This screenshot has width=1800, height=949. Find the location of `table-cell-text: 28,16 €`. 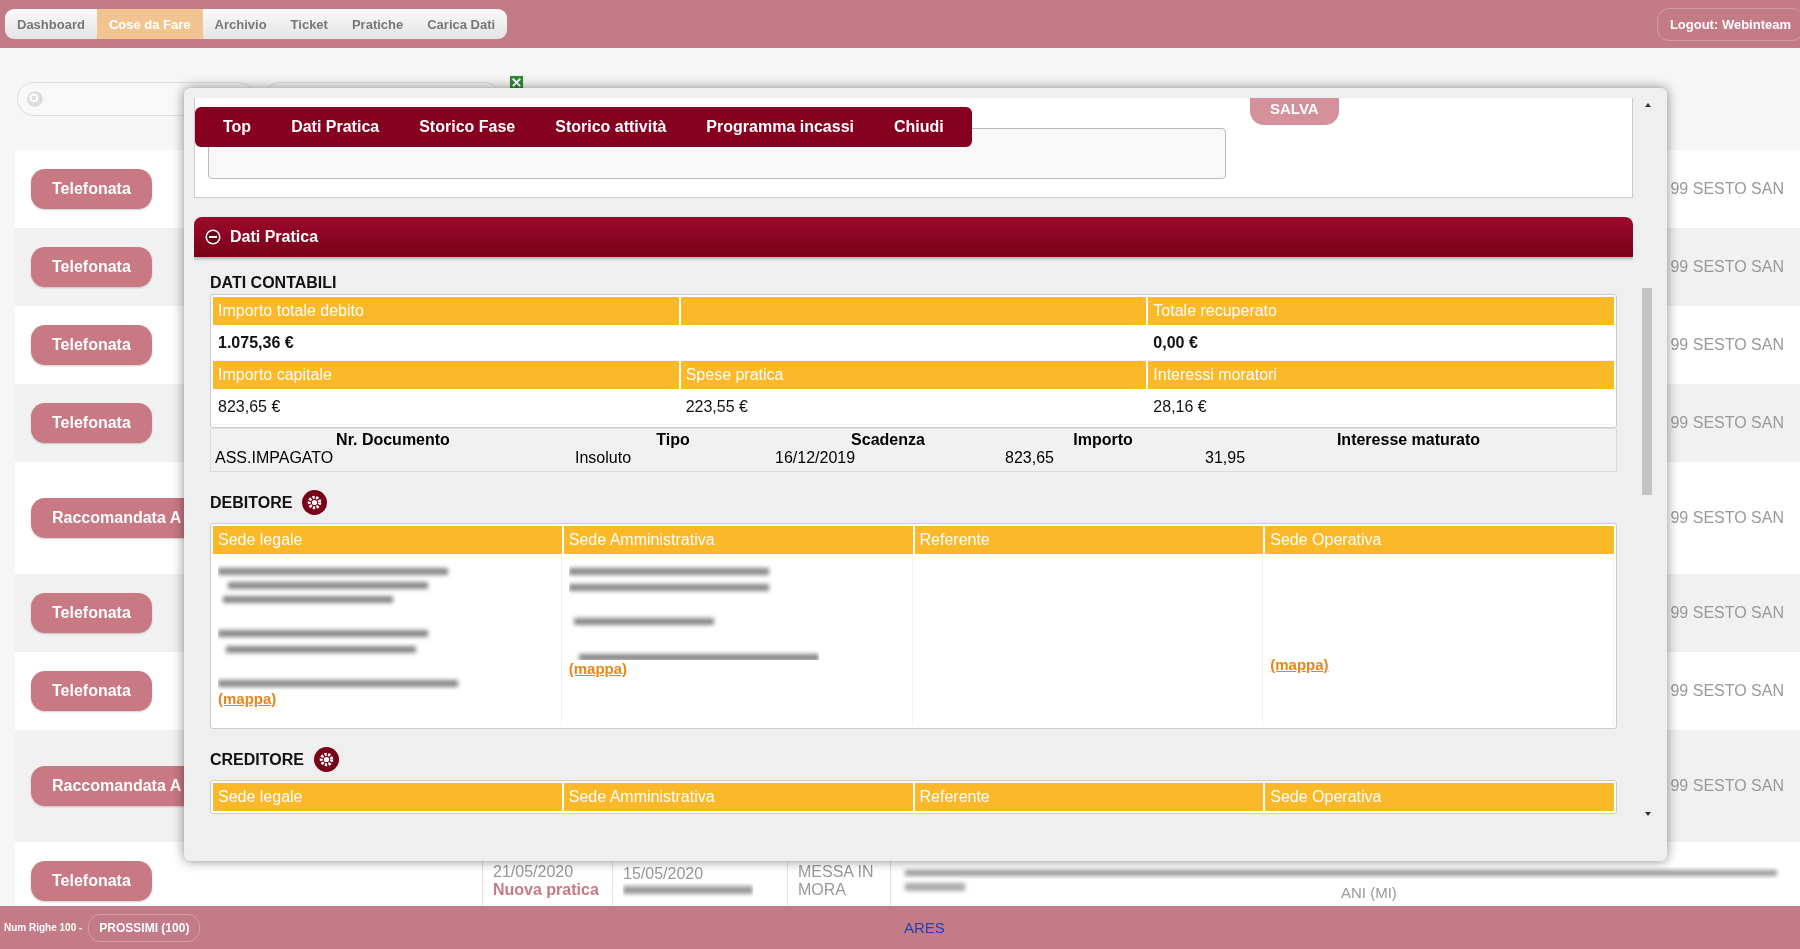

table-cell-text: 28,16 € is located at coordinates (1180, 406).